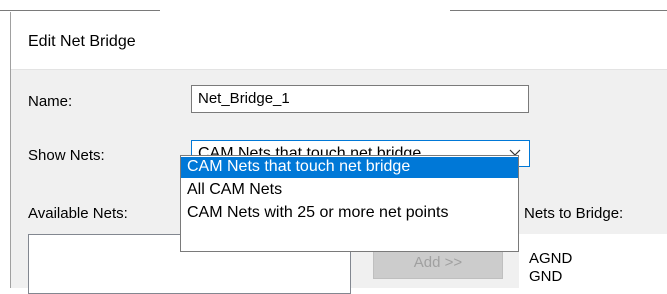 This screenshot has height=294, width=667. What do you see at coordinates (545, 276) in the screenshot?
I see `list-item: GND` at bounding box center [545, 276].